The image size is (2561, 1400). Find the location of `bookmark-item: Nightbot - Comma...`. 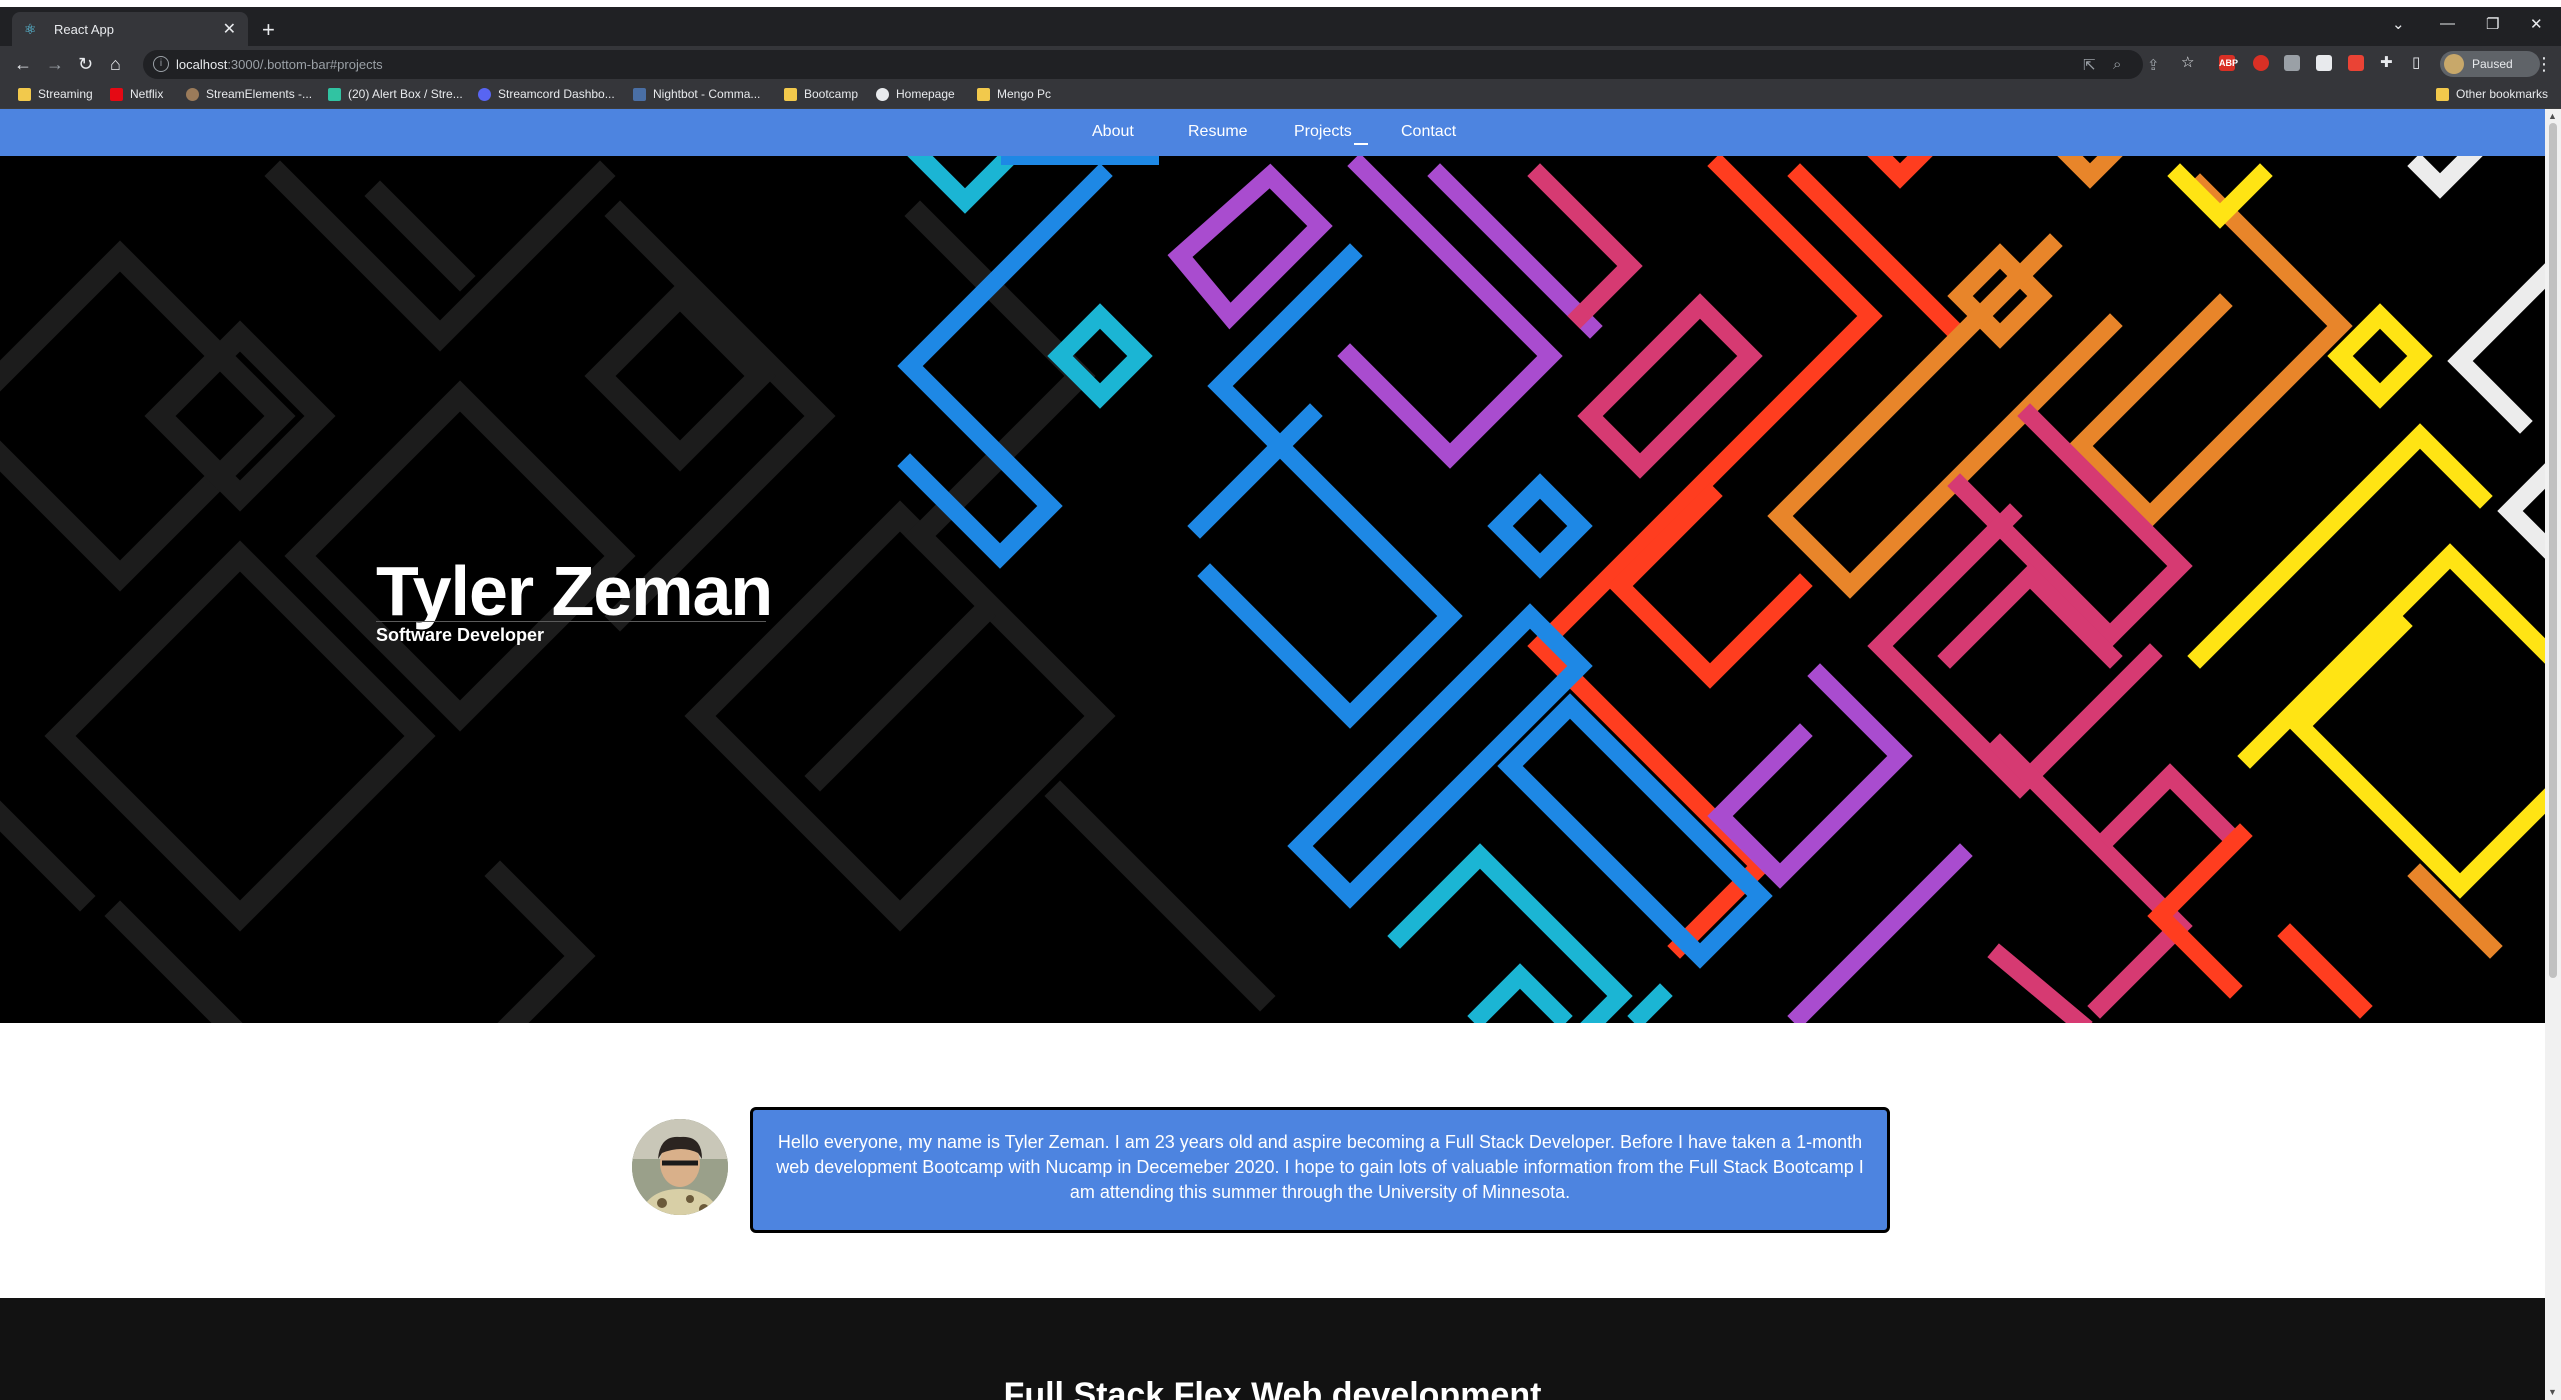

bookmark-item: Nightbot - Comma... is located at coordinates (696, 94).